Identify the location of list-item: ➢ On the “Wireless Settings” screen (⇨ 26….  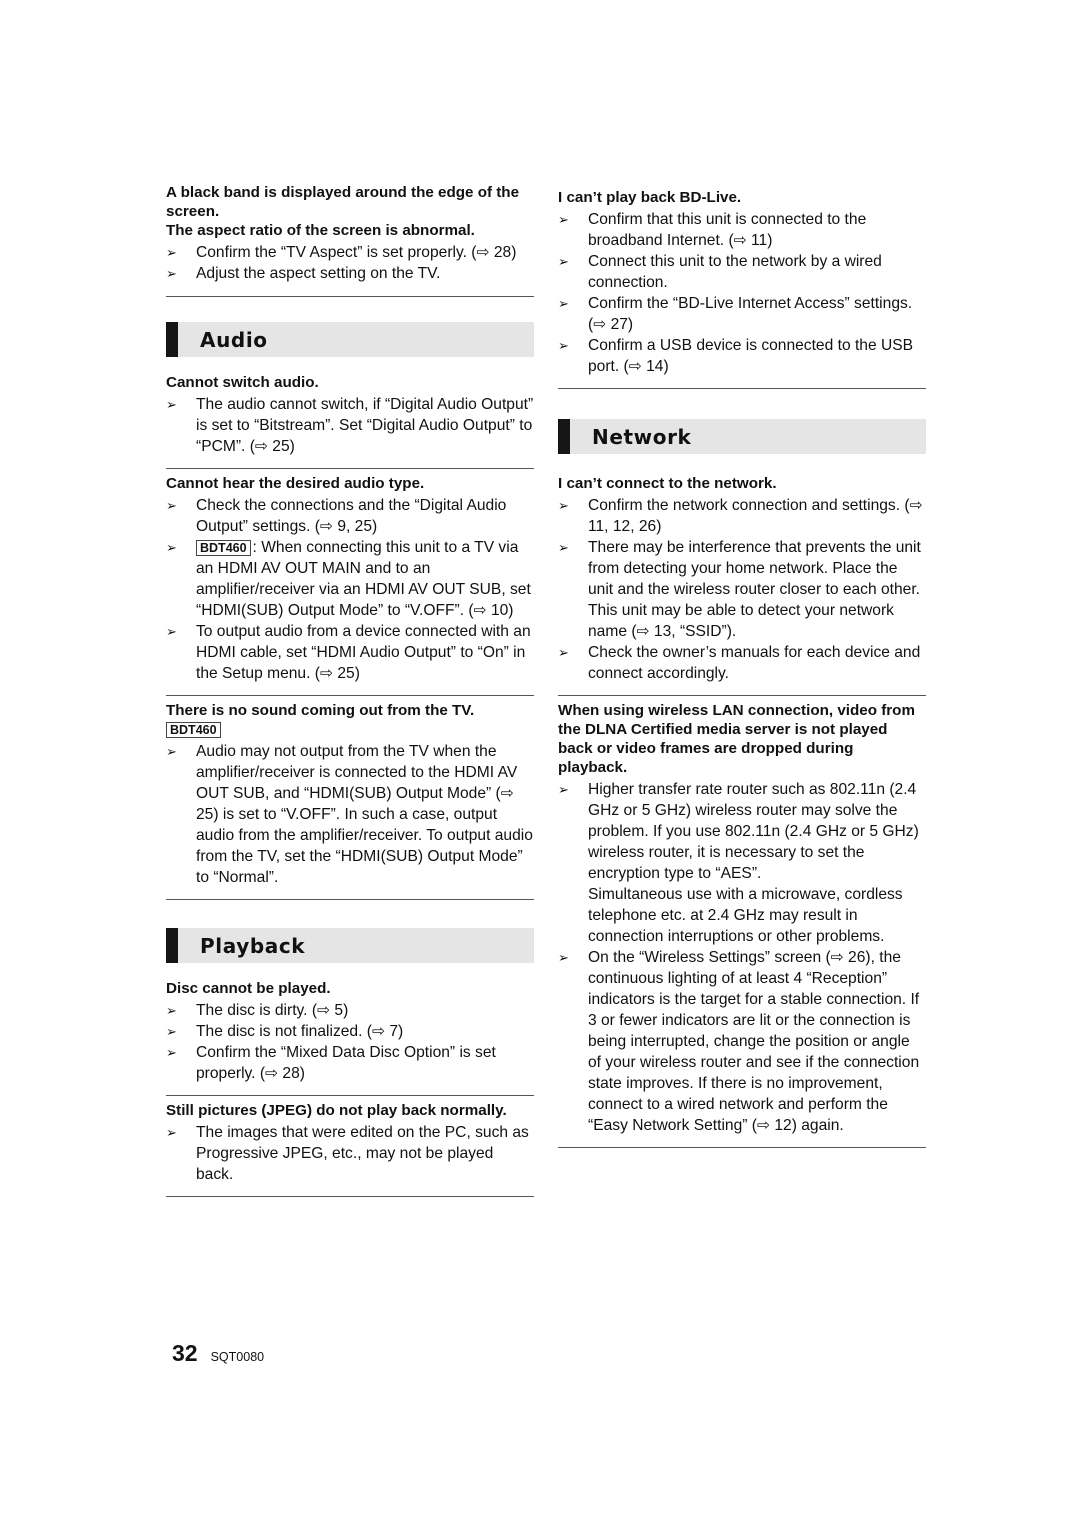
(739, 1041).